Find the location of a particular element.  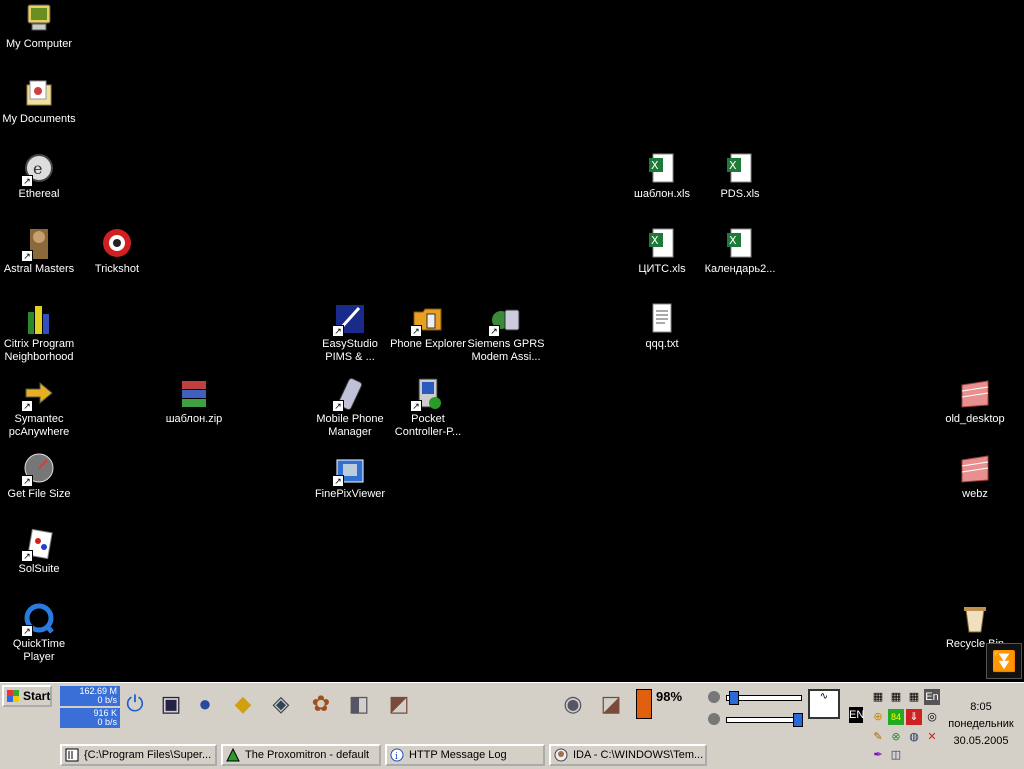

network-tool-icon: ◩ is located at coordinates (399, 704).